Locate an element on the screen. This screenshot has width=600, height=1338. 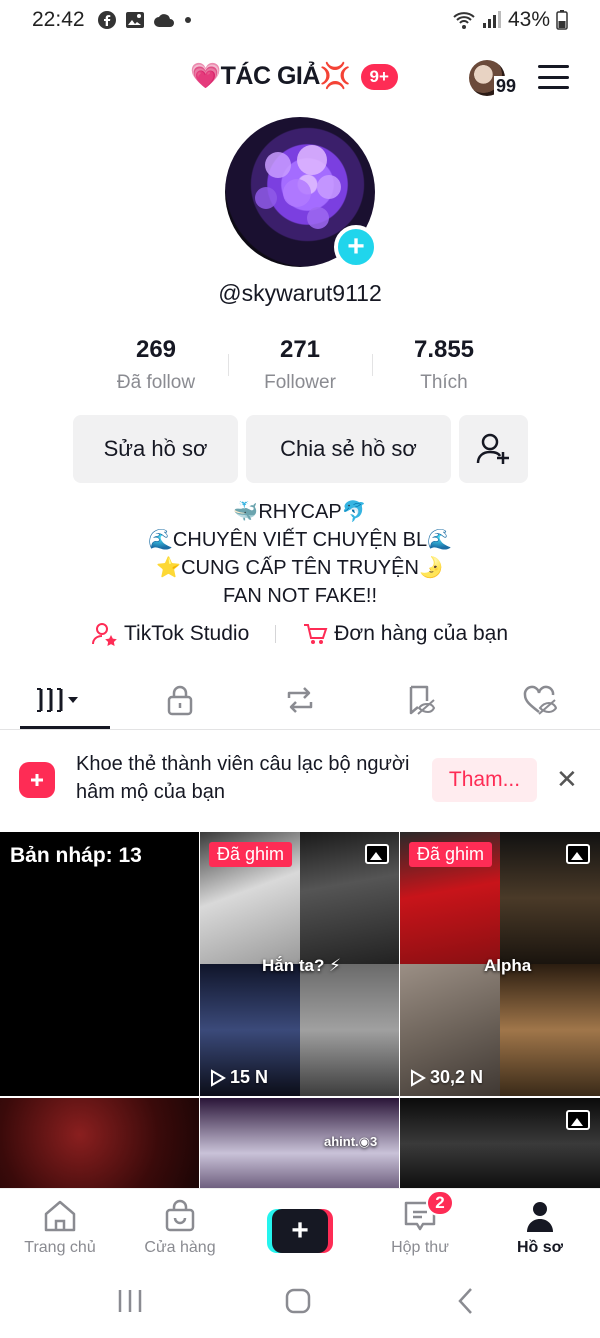
orders-link: Đơn hàng của bạn is located at coordinates (405, 634).